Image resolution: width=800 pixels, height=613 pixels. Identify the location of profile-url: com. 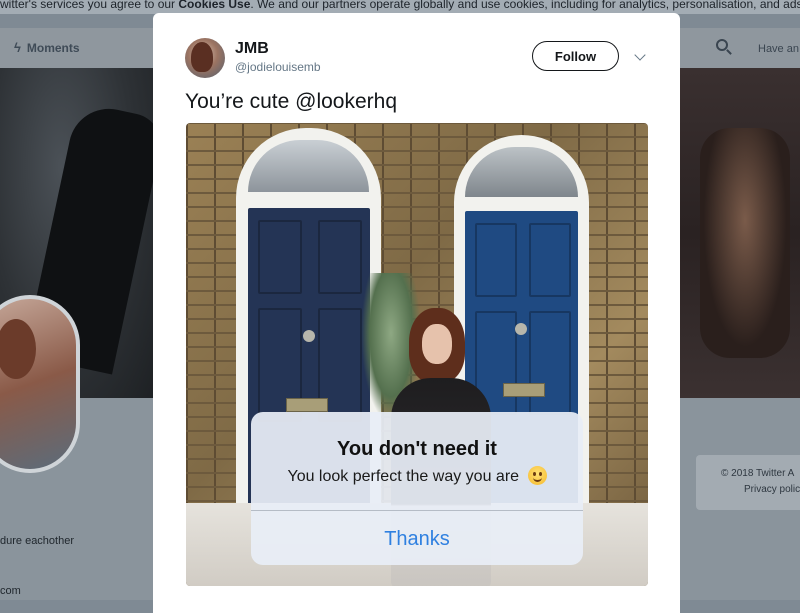
(10, 591).